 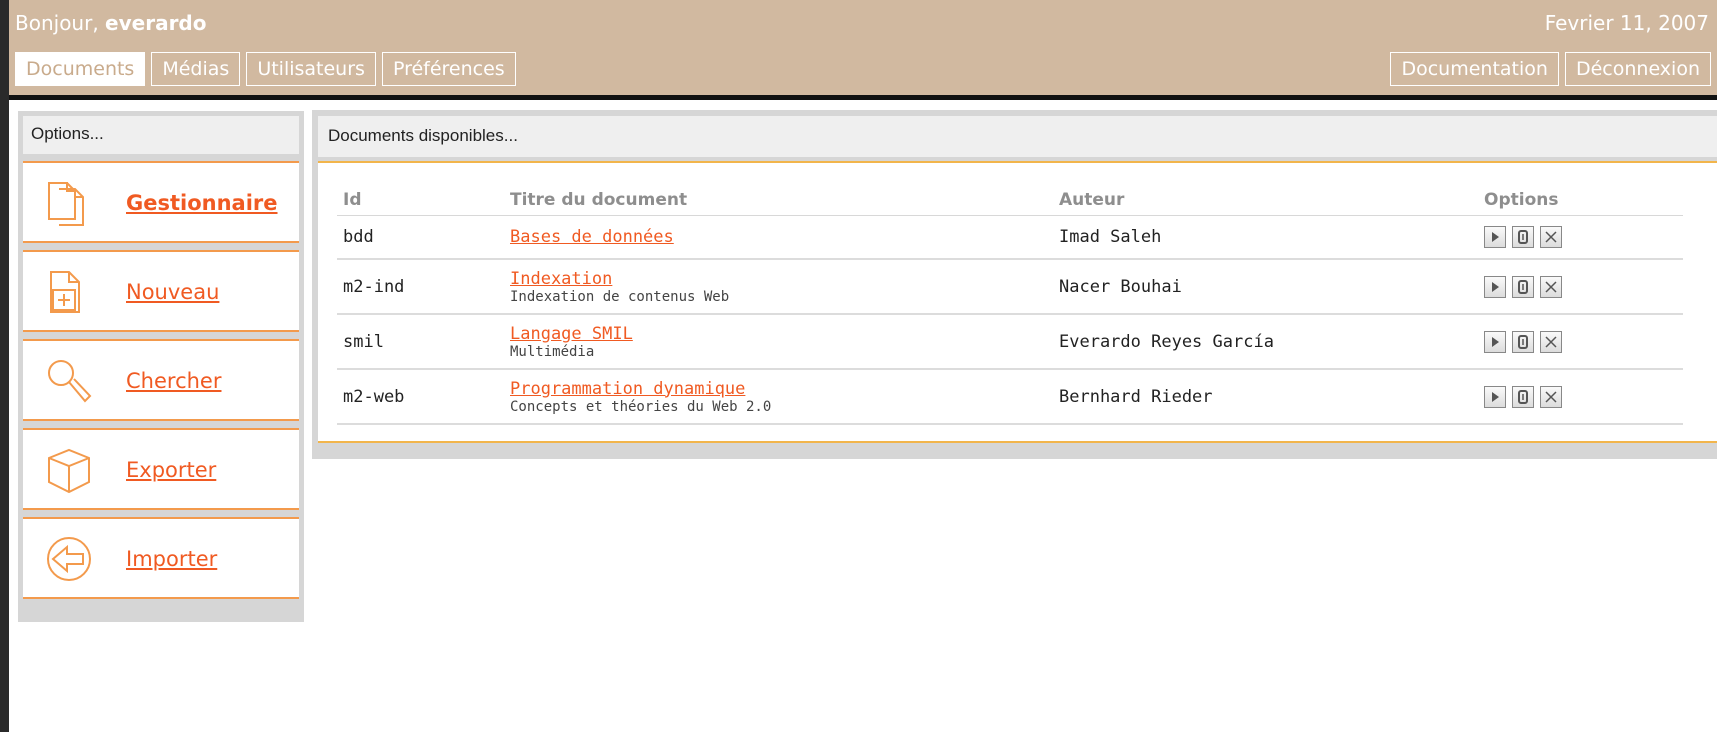 I want to click on documents-icon, so click(x=66, y=204).